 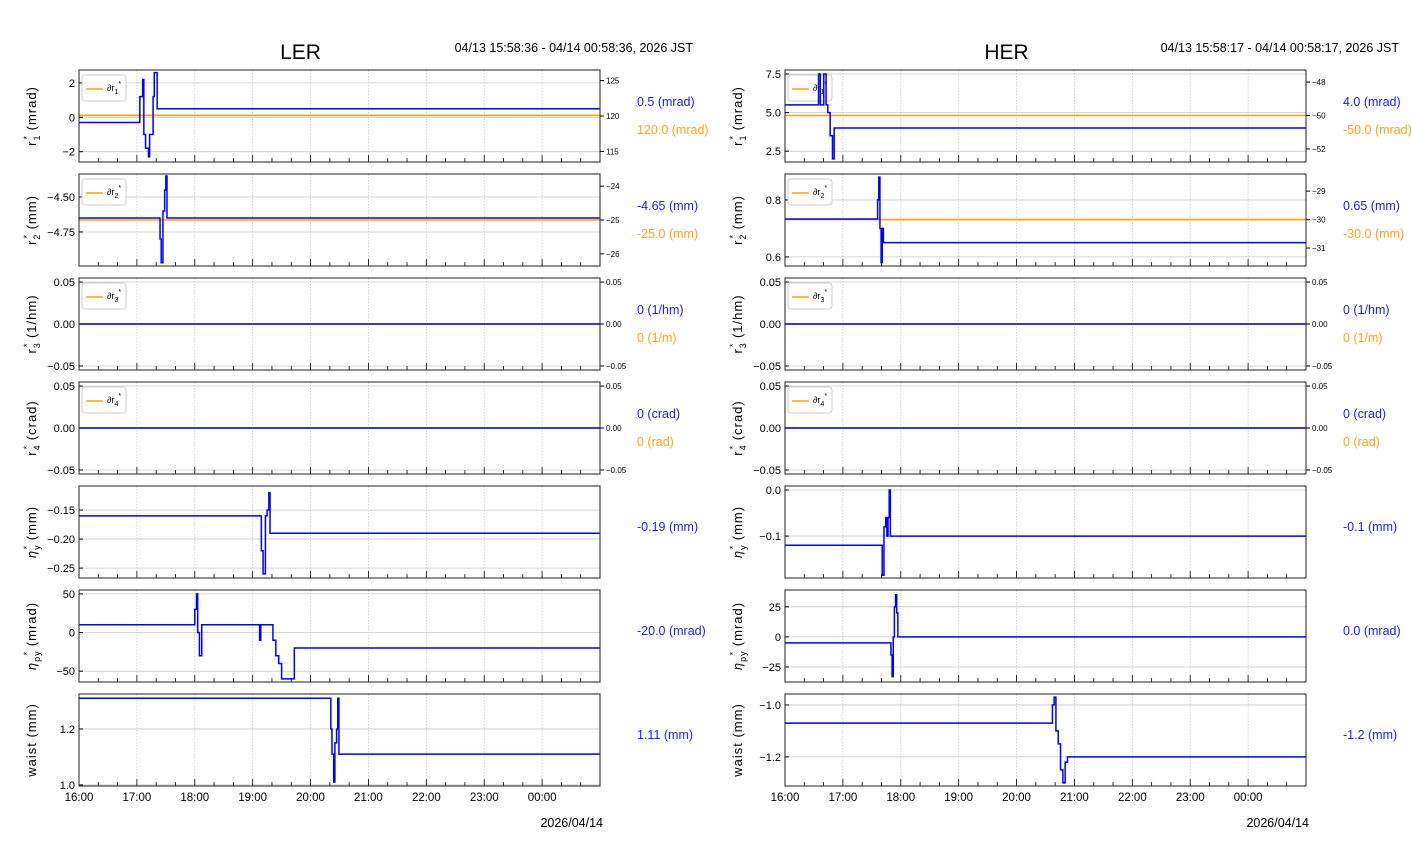 I want to click on current-value-label: 1.11 (mm), so click(x=665, y=735).